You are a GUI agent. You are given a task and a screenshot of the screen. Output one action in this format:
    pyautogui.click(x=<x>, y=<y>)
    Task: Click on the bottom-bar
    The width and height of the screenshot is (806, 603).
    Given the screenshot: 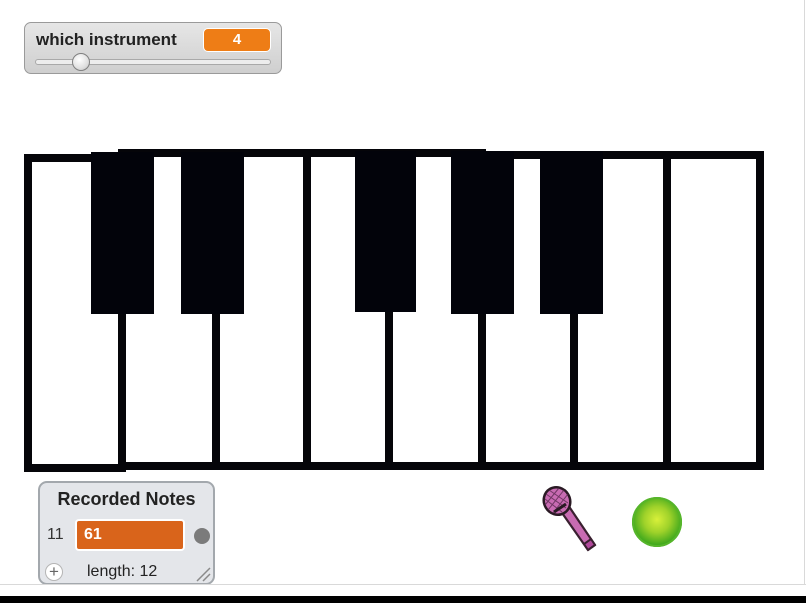 What is the action you would take?
    pyautogui.click(x=403, y=599)
    